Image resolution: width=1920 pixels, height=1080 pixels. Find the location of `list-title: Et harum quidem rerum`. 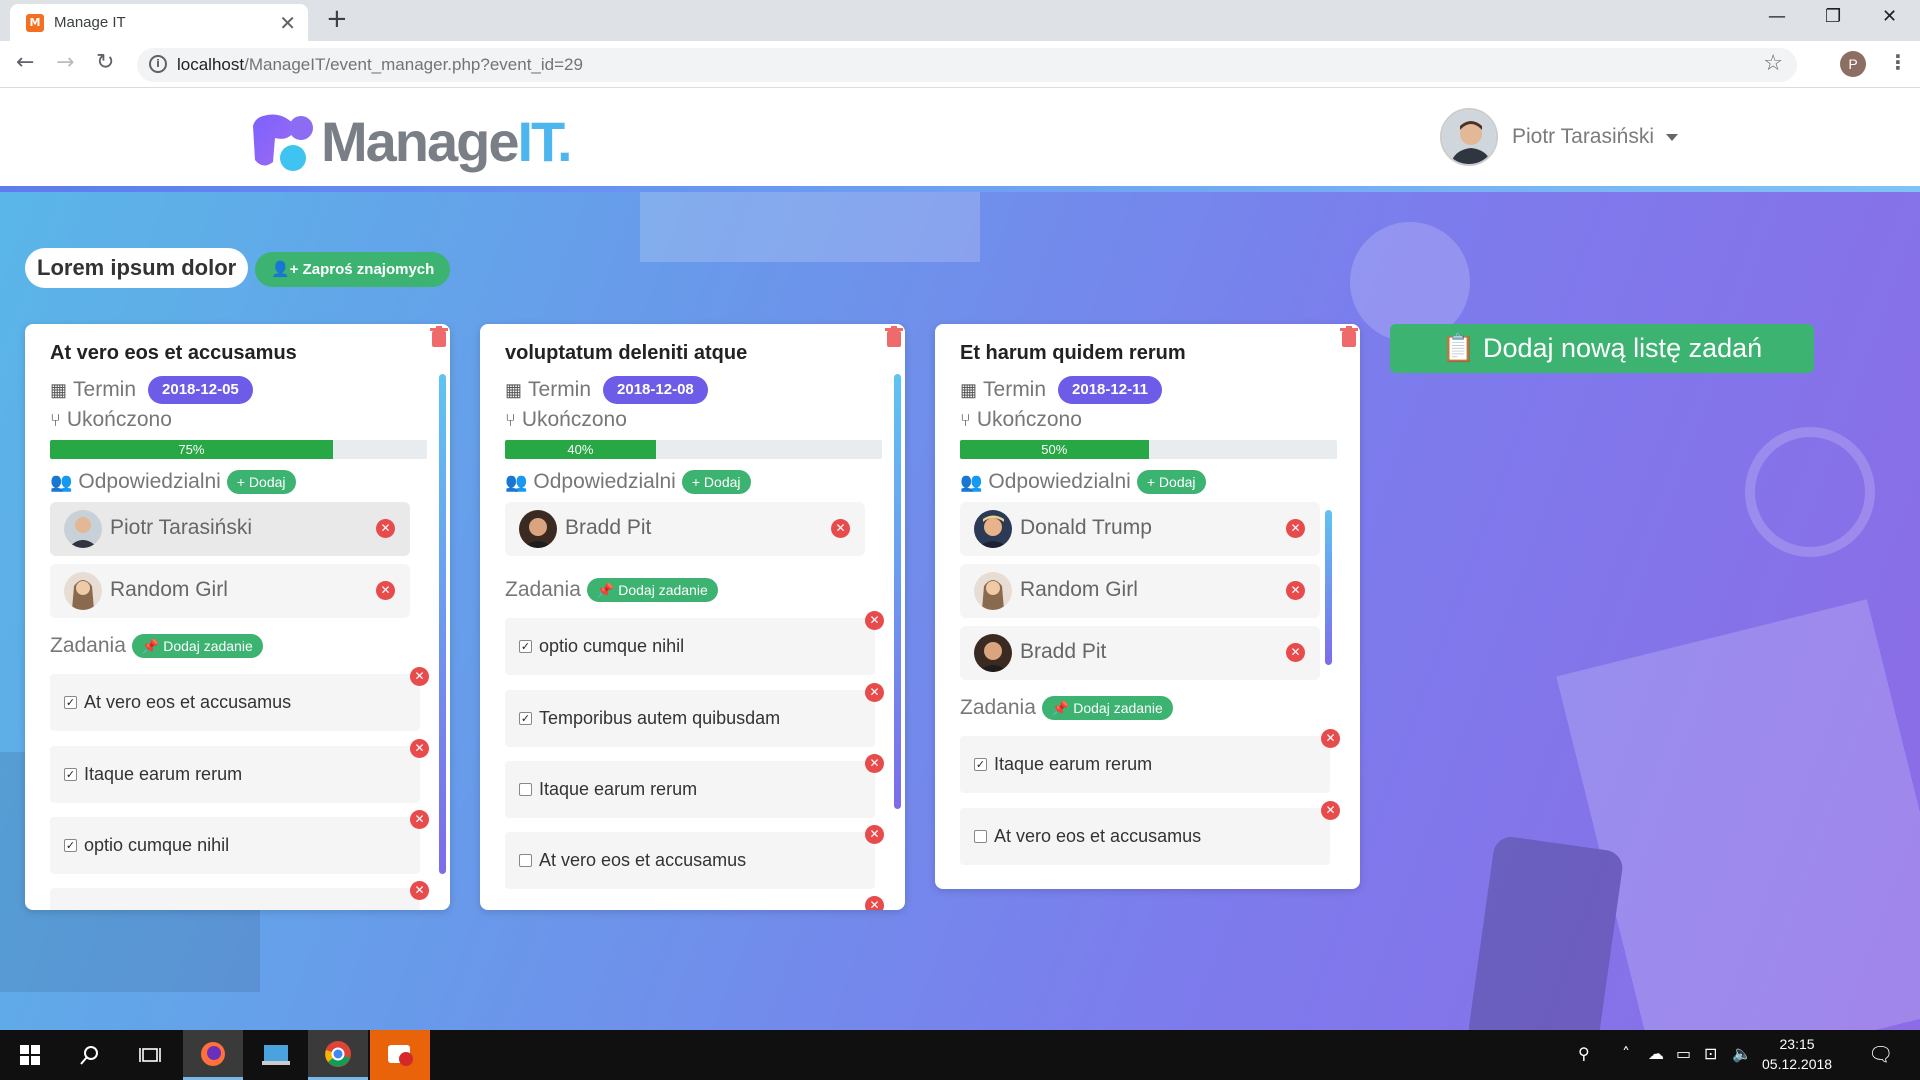

list-title: Et harum quidem rerum is located at coordinates (1073, 353).